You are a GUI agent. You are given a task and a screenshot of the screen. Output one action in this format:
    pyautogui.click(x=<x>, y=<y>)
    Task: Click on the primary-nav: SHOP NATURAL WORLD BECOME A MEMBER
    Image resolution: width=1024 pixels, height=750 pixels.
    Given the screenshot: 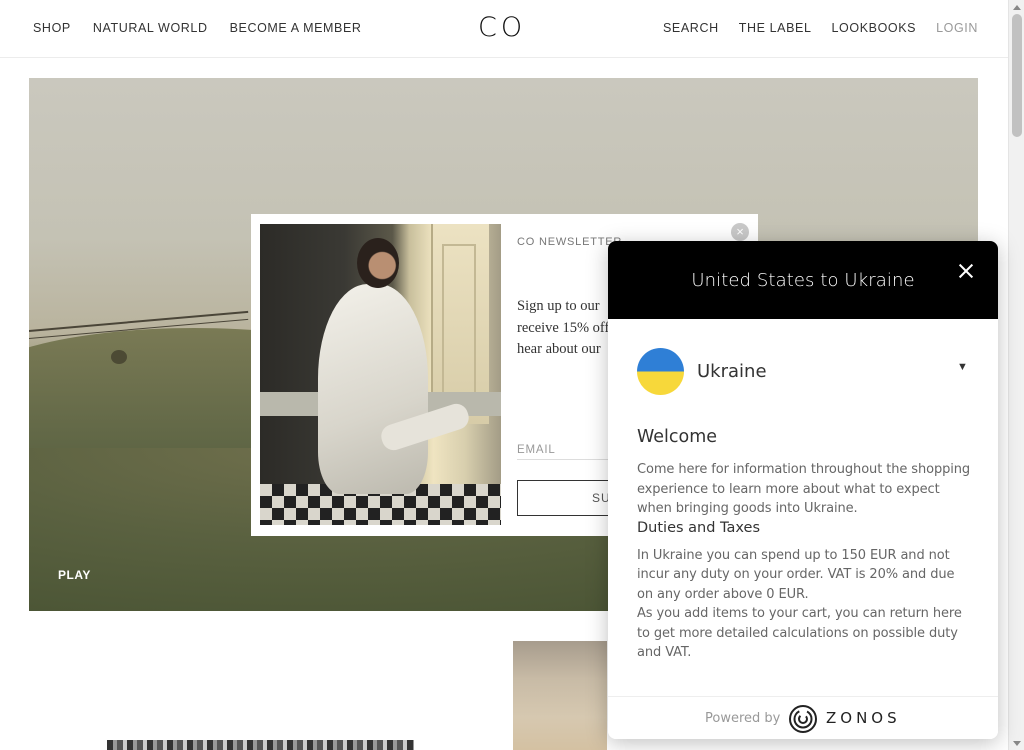 What is the action you would take?
    pyautogui.click(x=197, y=28)
    